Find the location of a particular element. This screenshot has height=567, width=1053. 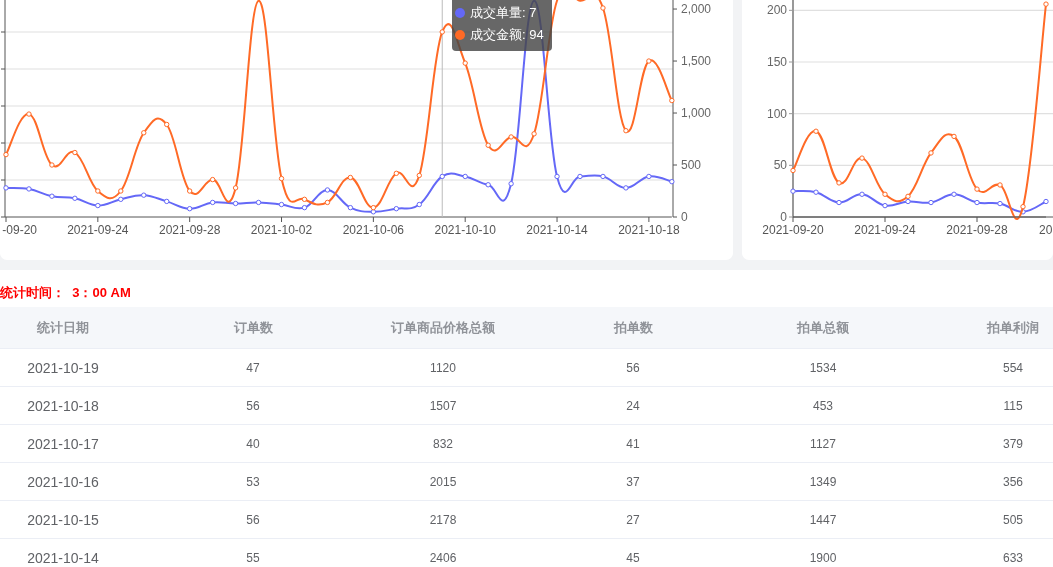

table-cell: 379 is located at coordinates (985, 444).